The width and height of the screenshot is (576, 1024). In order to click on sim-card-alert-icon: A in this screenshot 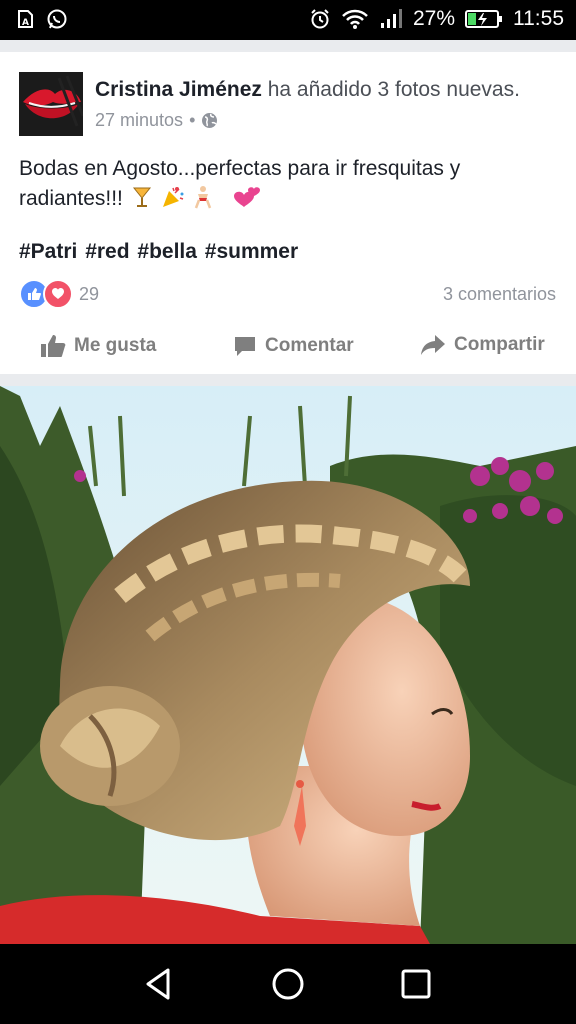, I will do `click(25, 19)`.